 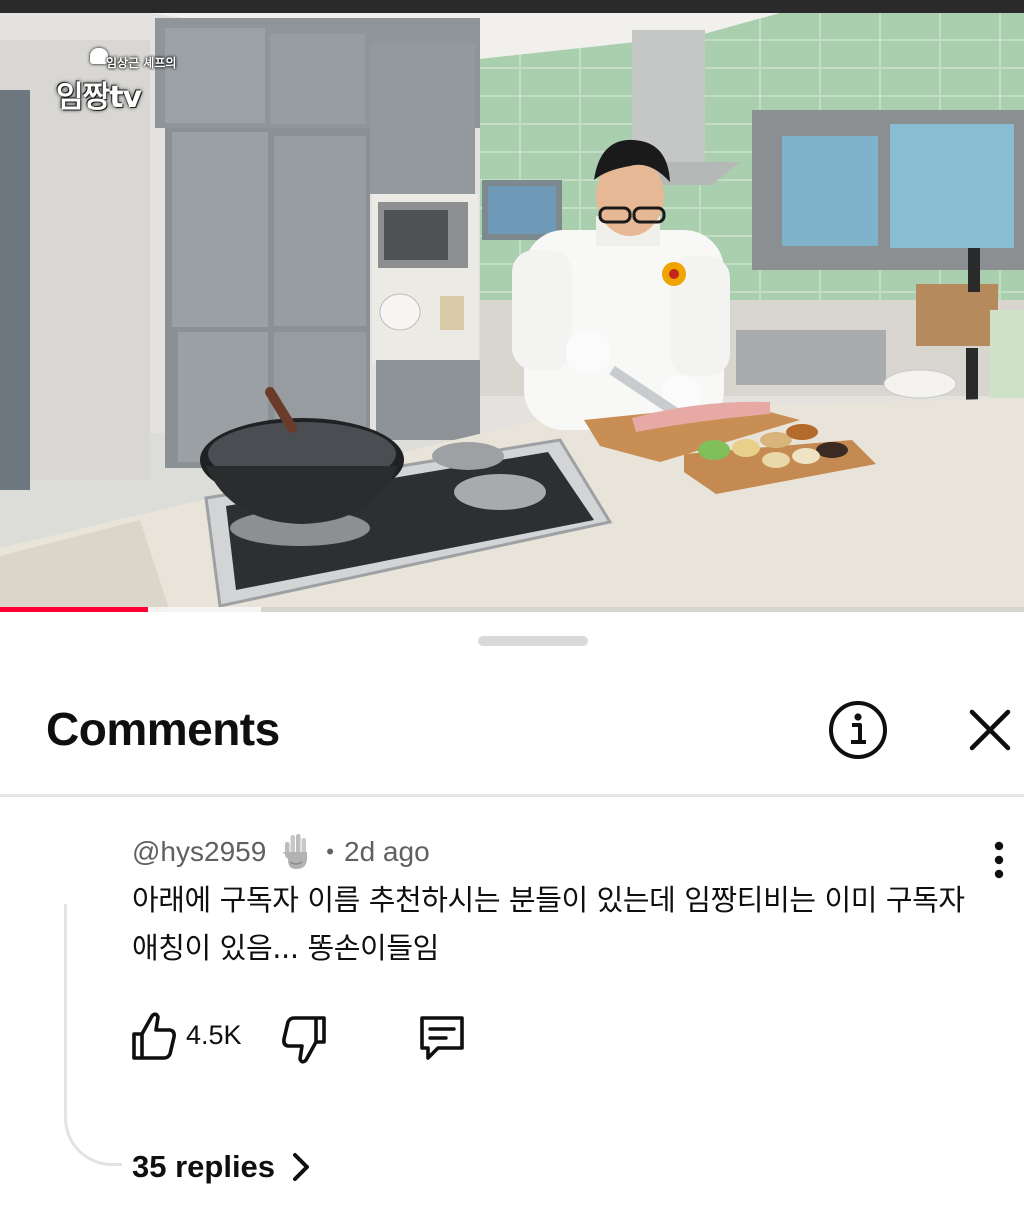 I want to click on more-vertical-icon, so click(x=999, y=860).